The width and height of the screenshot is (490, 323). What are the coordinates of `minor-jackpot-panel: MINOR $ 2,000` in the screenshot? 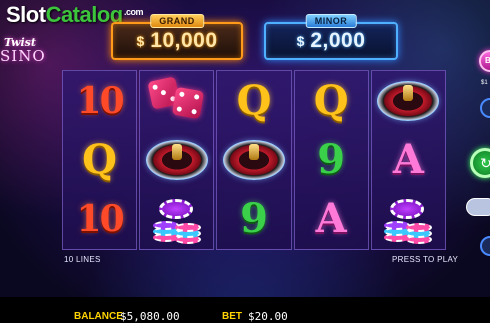 It's located at (331, 37).